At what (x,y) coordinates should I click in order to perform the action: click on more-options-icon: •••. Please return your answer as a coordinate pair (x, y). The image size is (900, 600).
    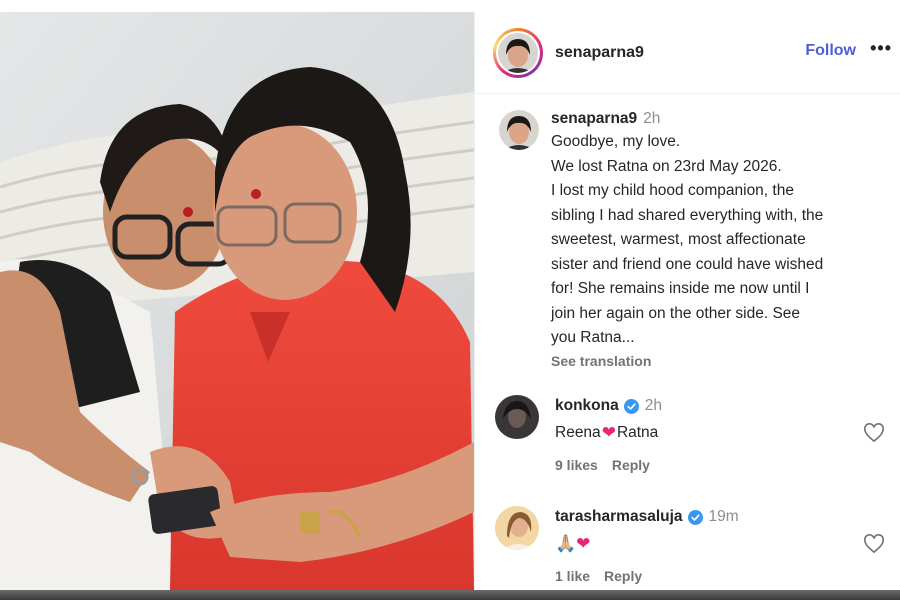
    Looking at the image, I should click on (881, 48).